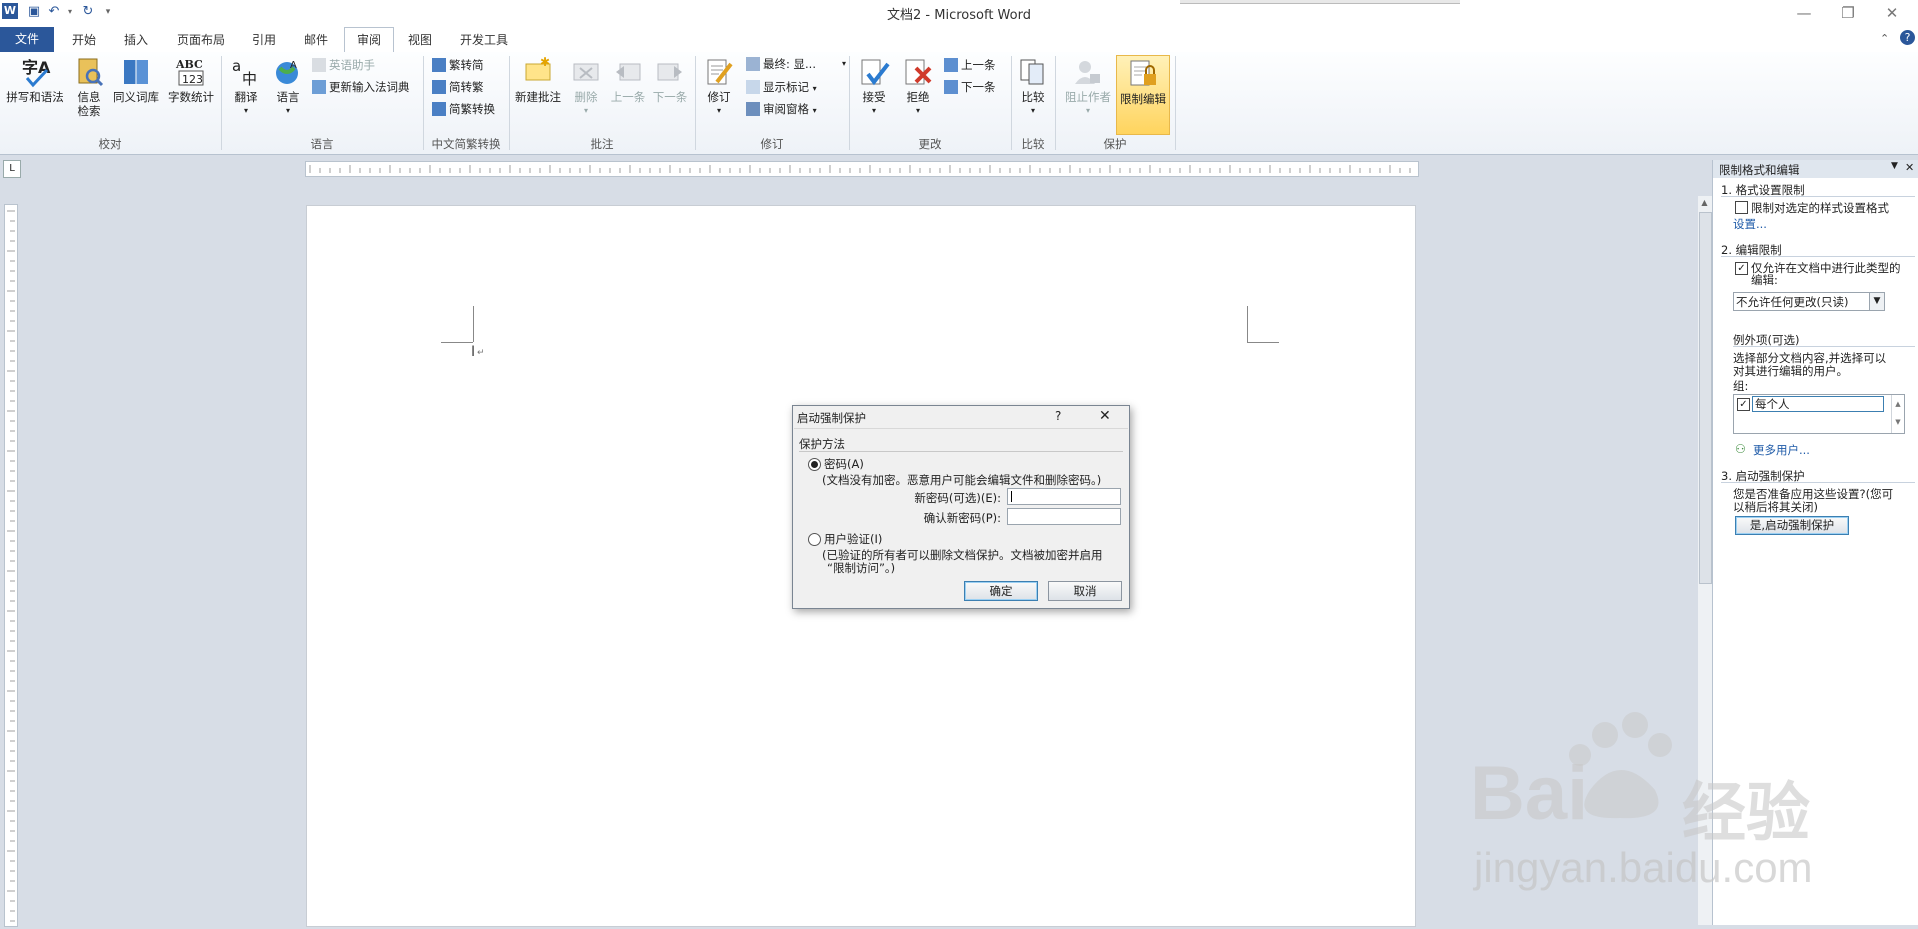 Image resolution: width=1918 pixels, height=929 pixels. What do you see at coordinates (1809, 301) in the screenshot?
I see `editing-type-select: 不允许任何更改(只读) ▼` at bounding box center [1809, 301].